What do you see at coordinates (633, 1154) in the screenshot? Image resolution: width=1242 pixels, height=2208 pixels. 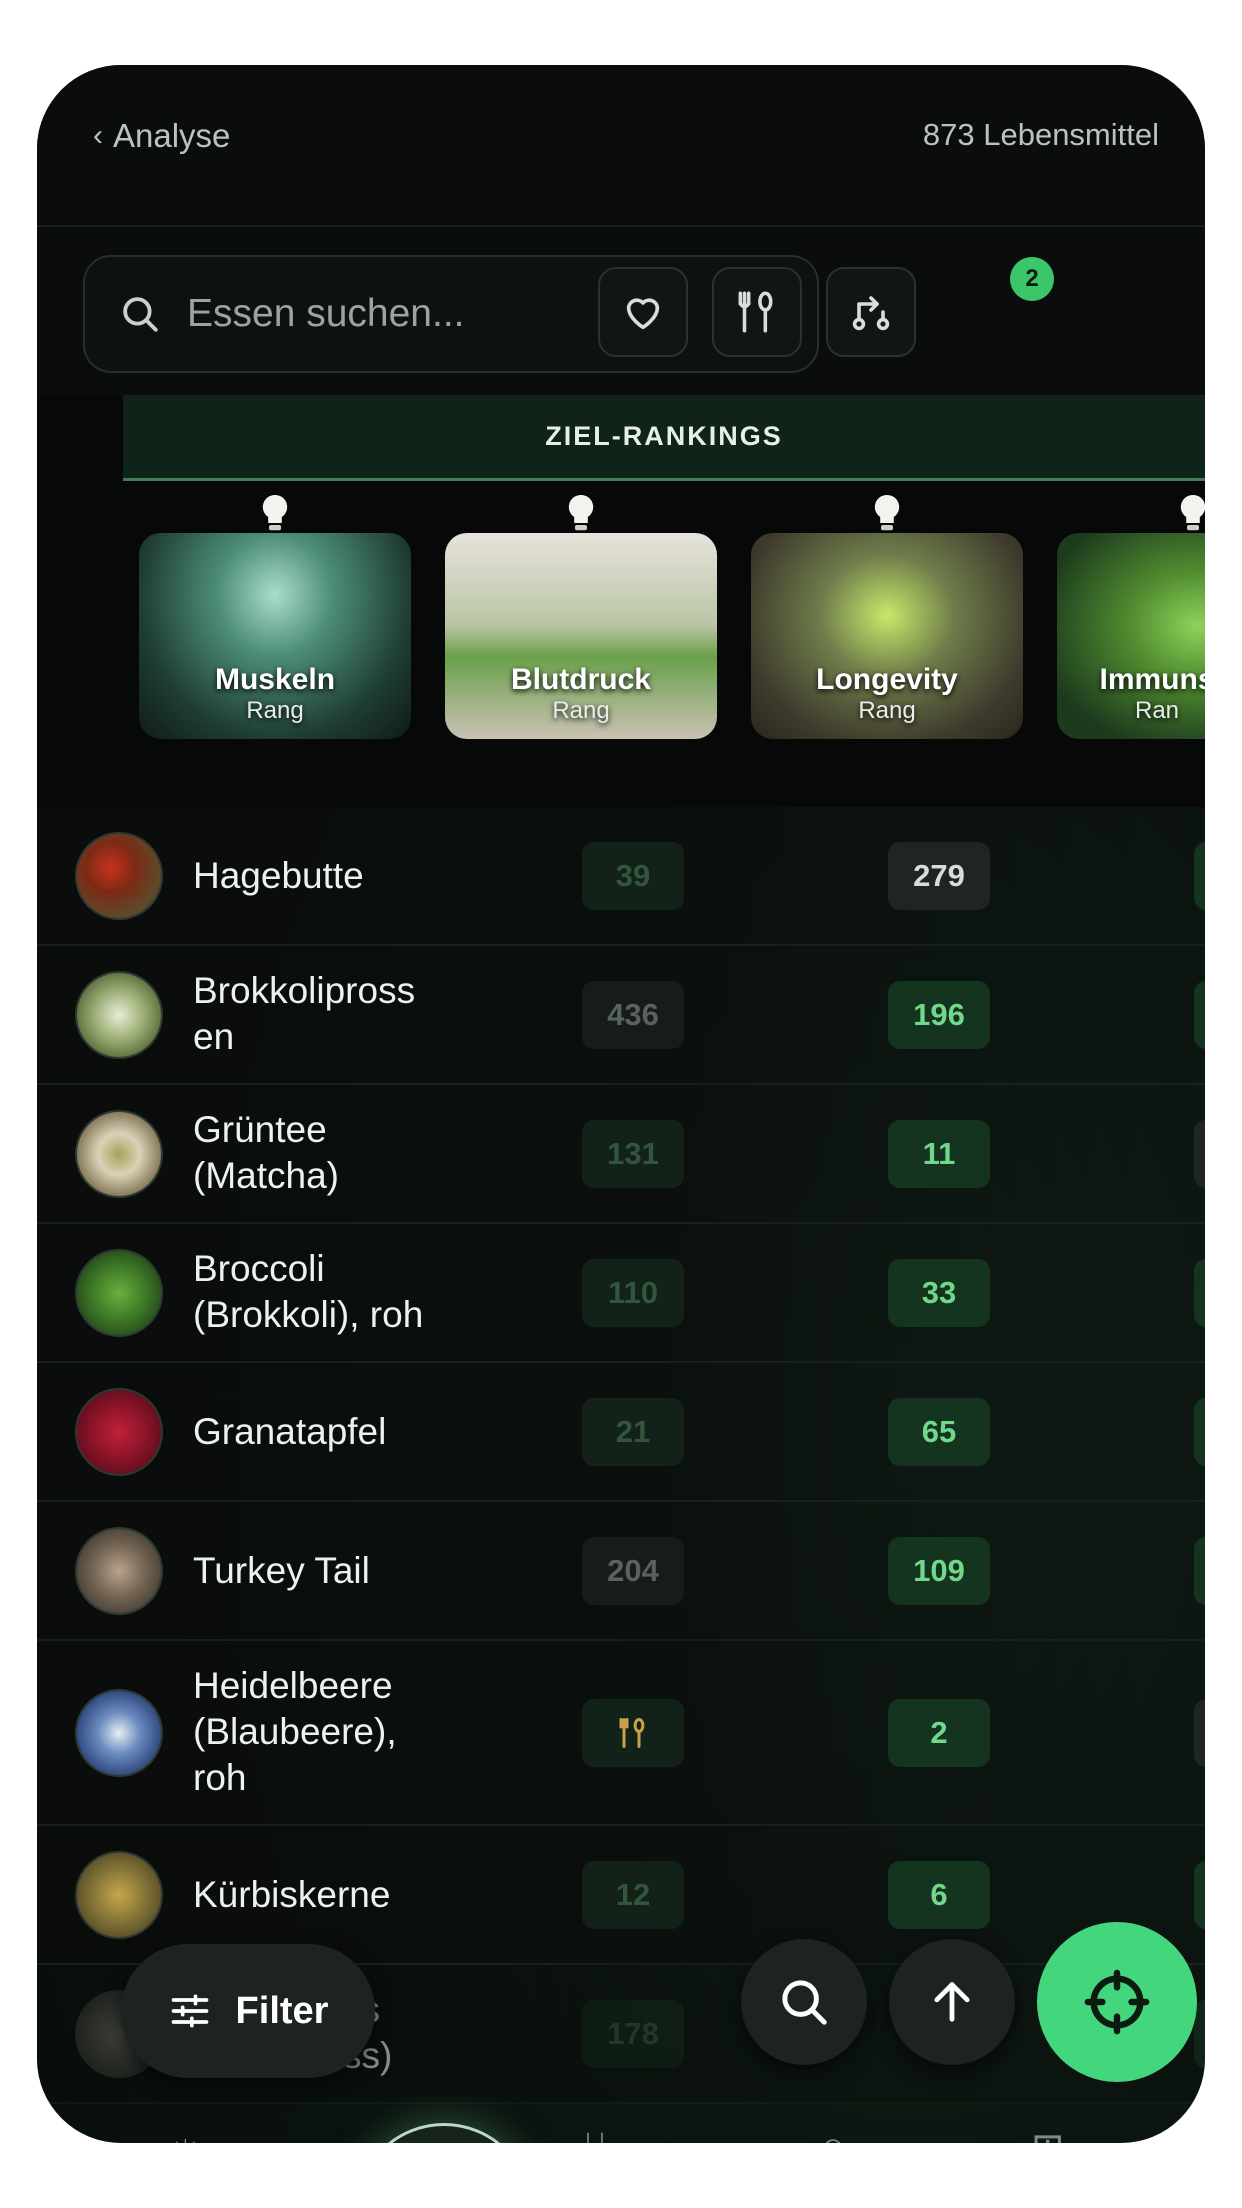 I see `rank-muscles: 131` at bounding box center [633, 1154].